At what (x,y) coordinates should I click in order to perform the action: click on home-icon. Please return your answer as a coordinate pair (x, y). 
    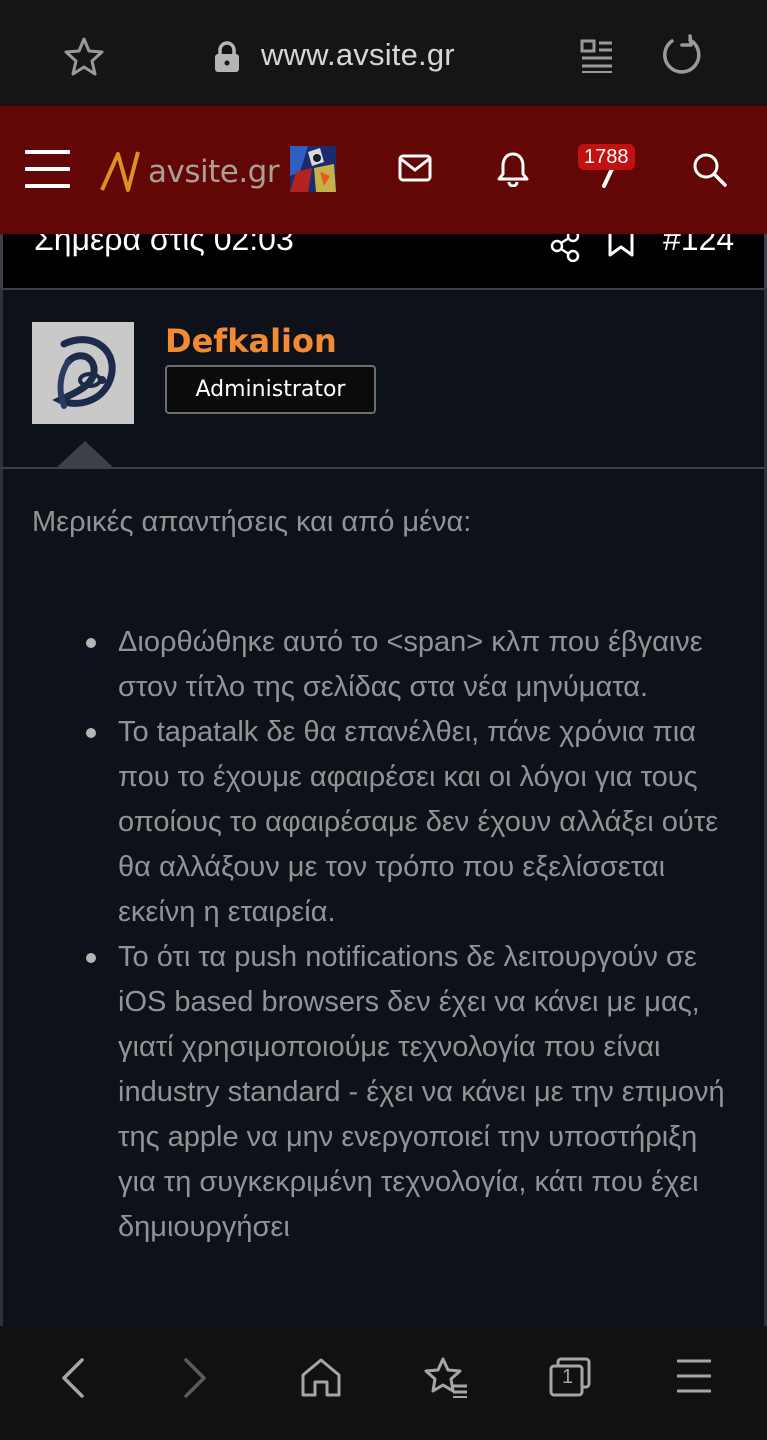
    Looking at the image, I should click on (321, 1379).